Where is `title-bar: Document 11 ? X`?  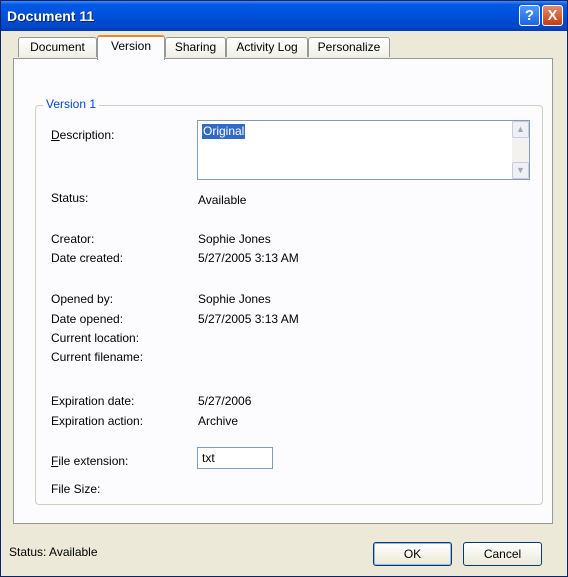
title-bar: Document 11 ? X is located at coordinates (284, 16).